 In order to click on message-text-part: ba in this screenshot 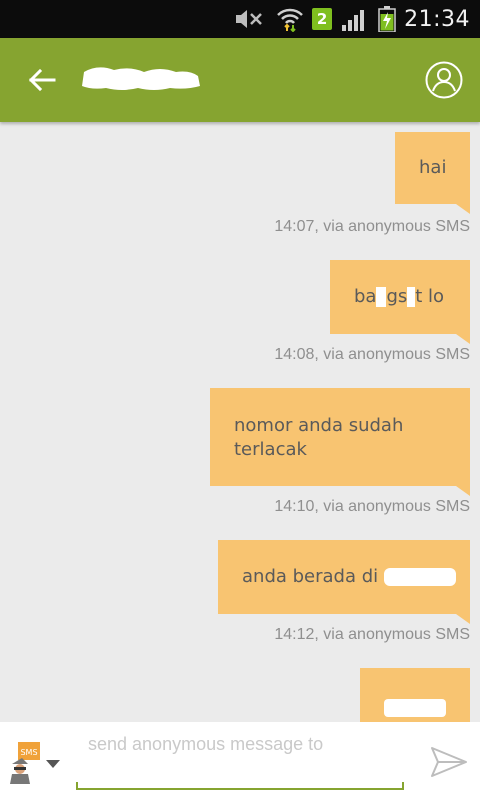, I will do `click(365, 296)`.